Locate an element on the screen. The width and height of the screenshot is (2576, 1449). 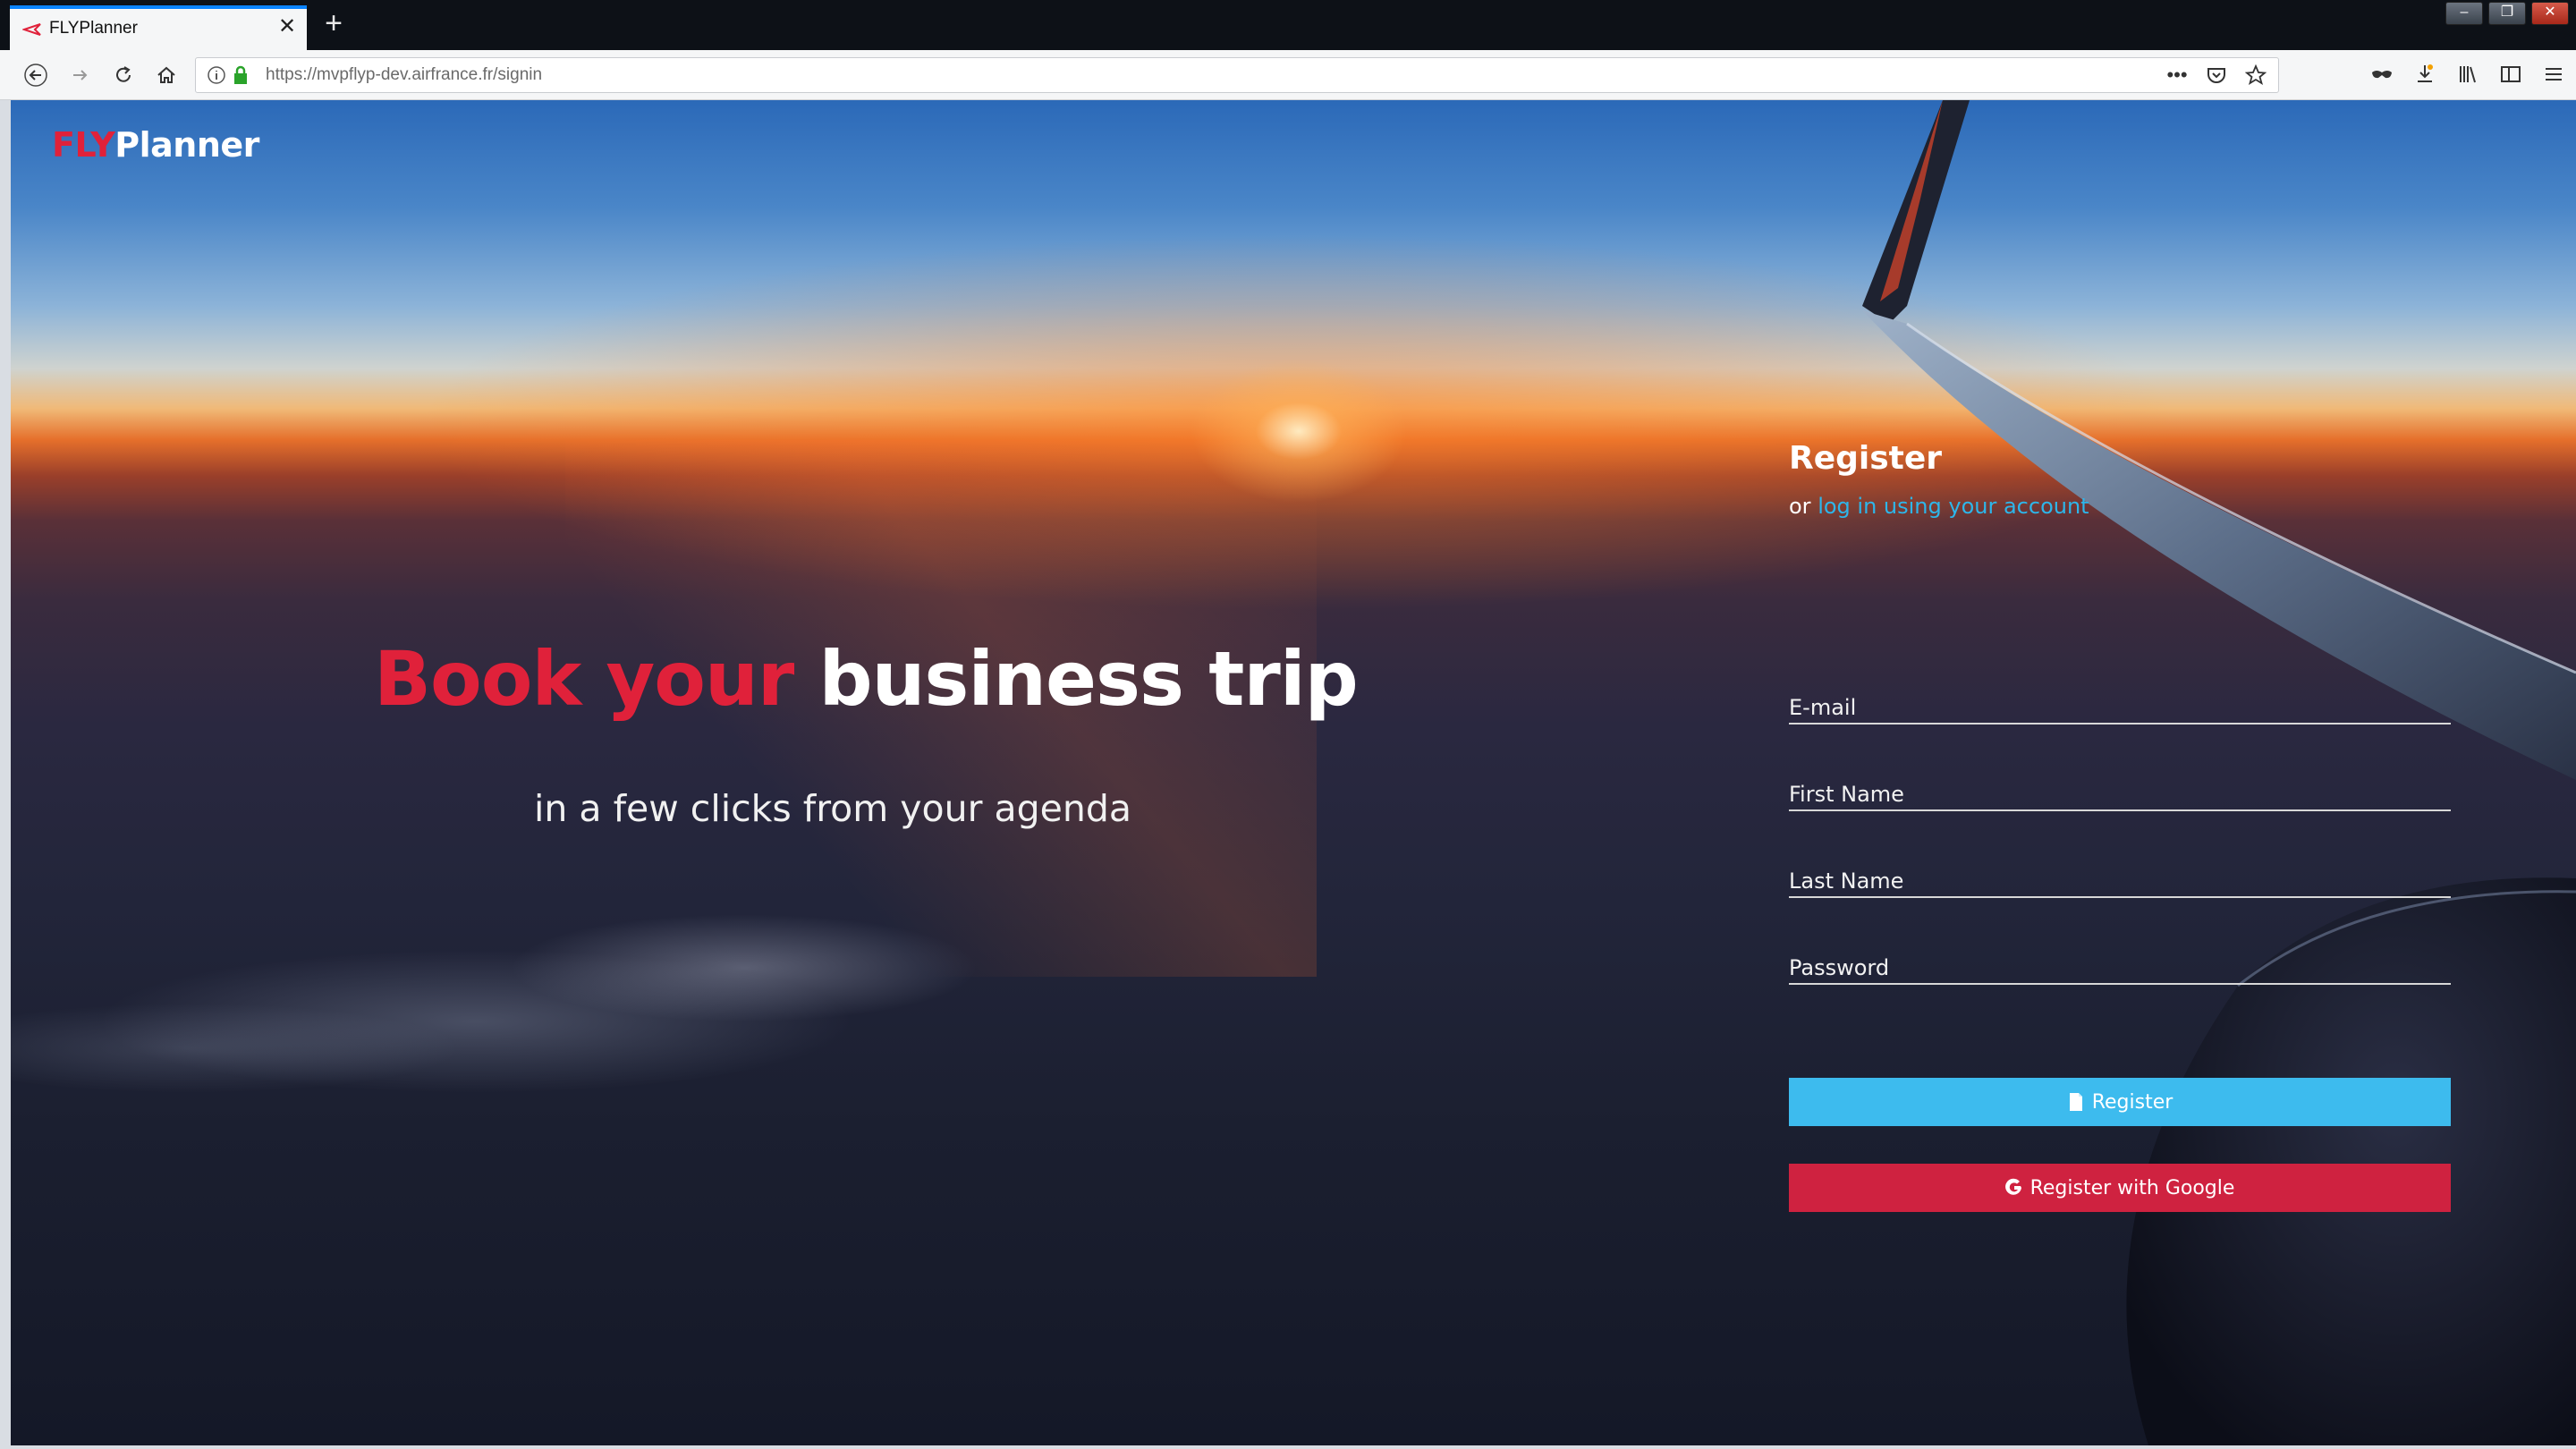
google-g-icon is located at coordinates (2012, 1186).